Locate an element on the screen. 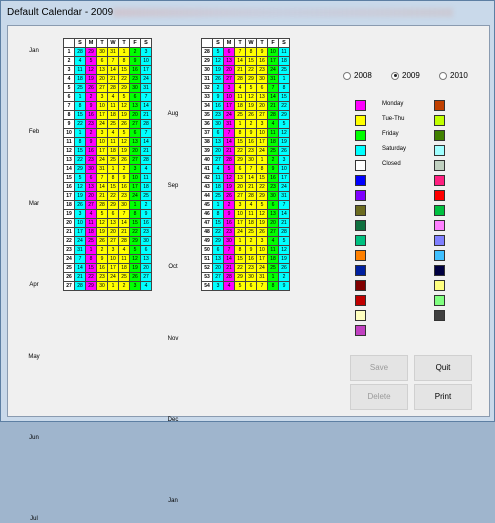 This screenshot has width=495, height=523. save-button: Save is located at coordinates (379, 368).